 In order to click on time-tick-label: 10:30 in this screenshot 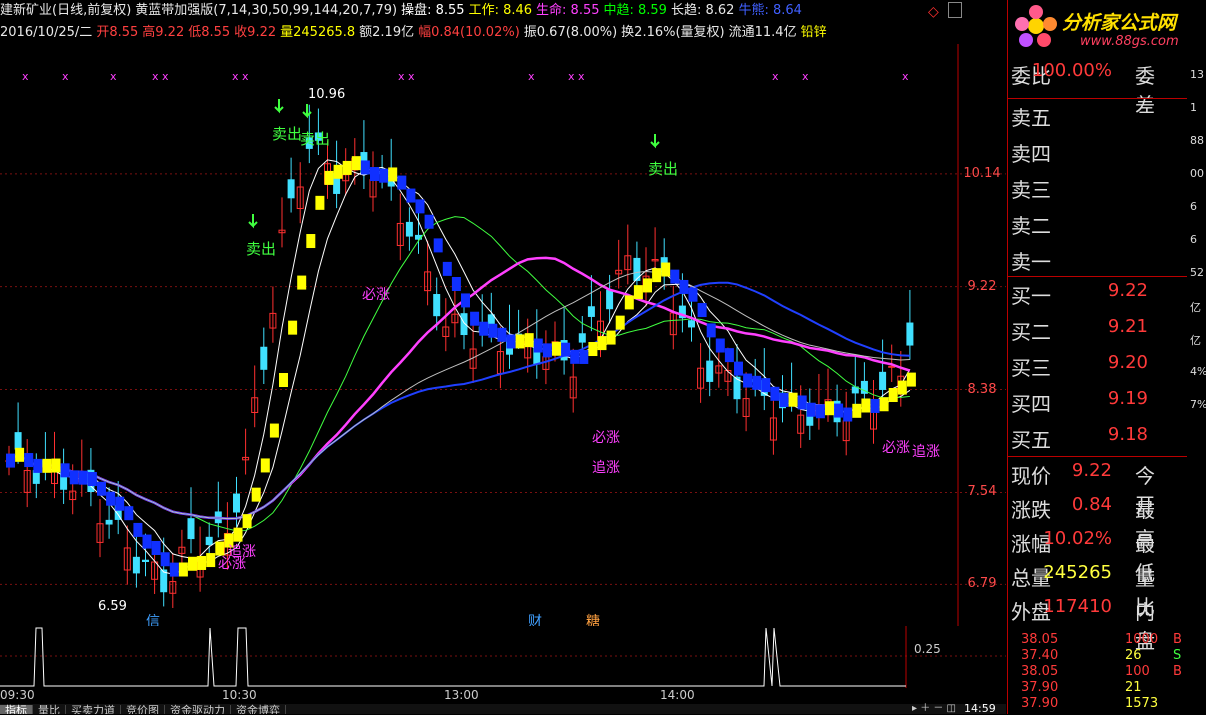, I will do `click(239, 695)`.